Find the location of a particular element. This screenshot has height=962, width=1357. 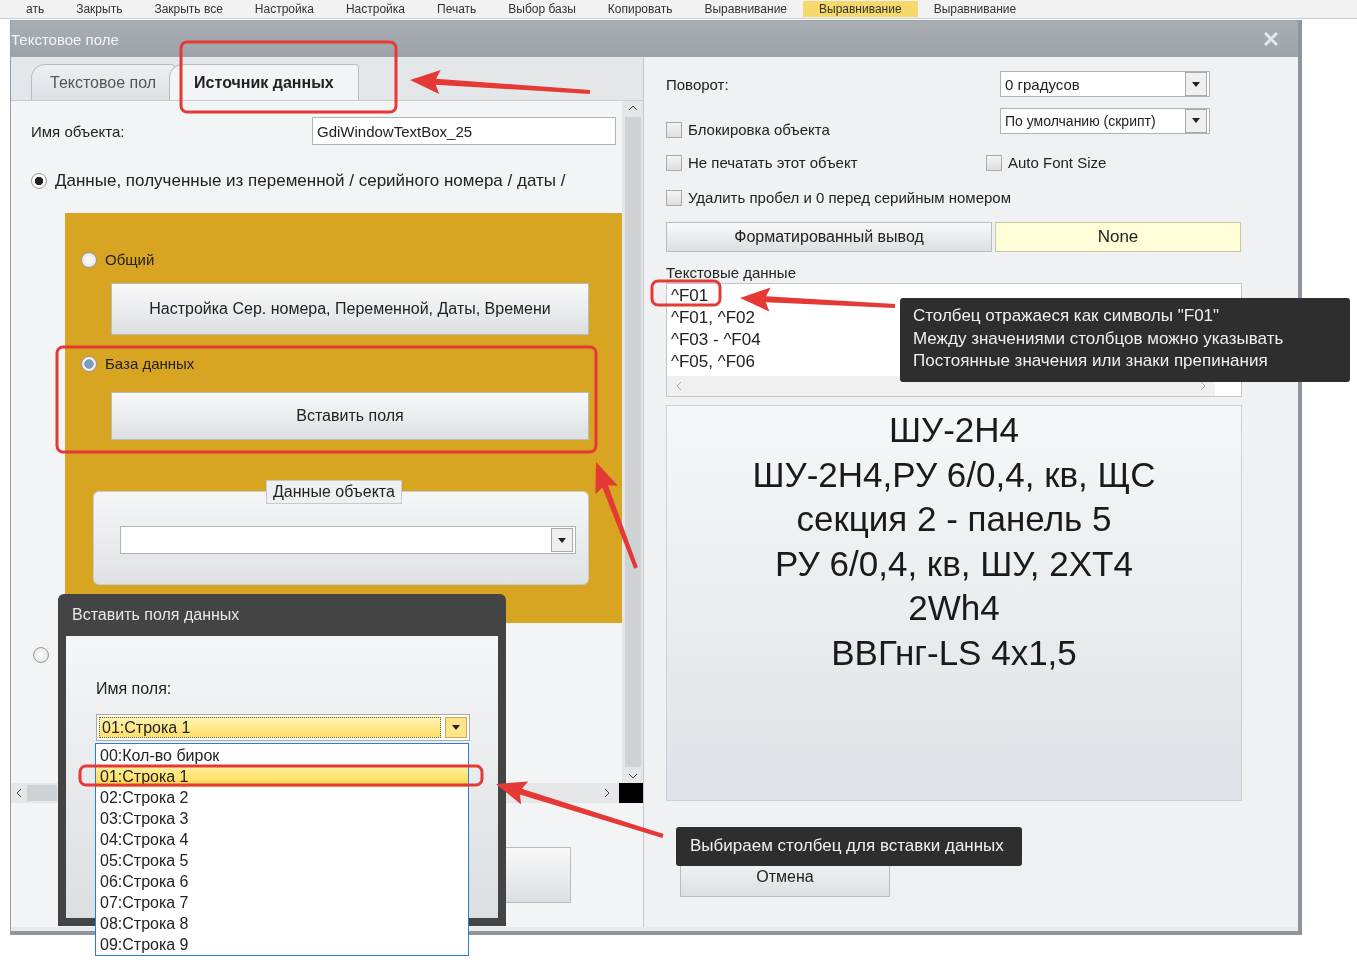

insert-fields-button: Вставить поля is located at coordinates (350, 416).